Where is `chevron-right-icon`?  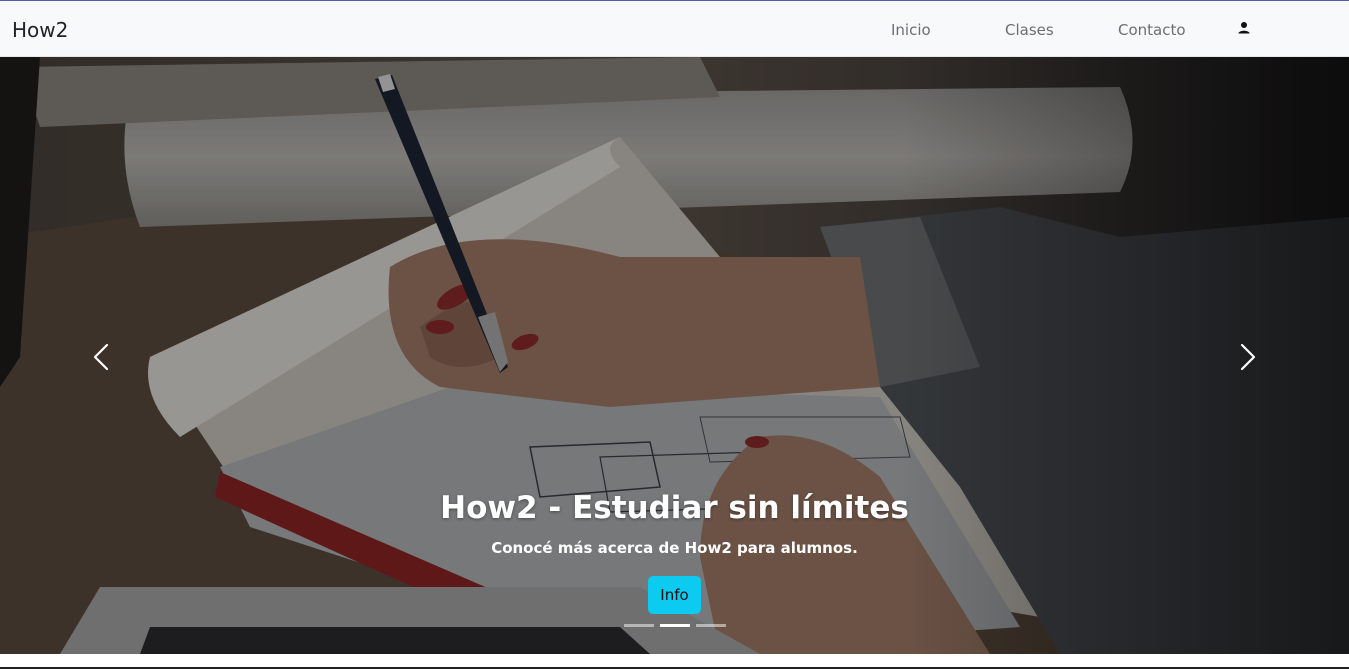 chevron-right-icon is located at coordinates (1248, 357).